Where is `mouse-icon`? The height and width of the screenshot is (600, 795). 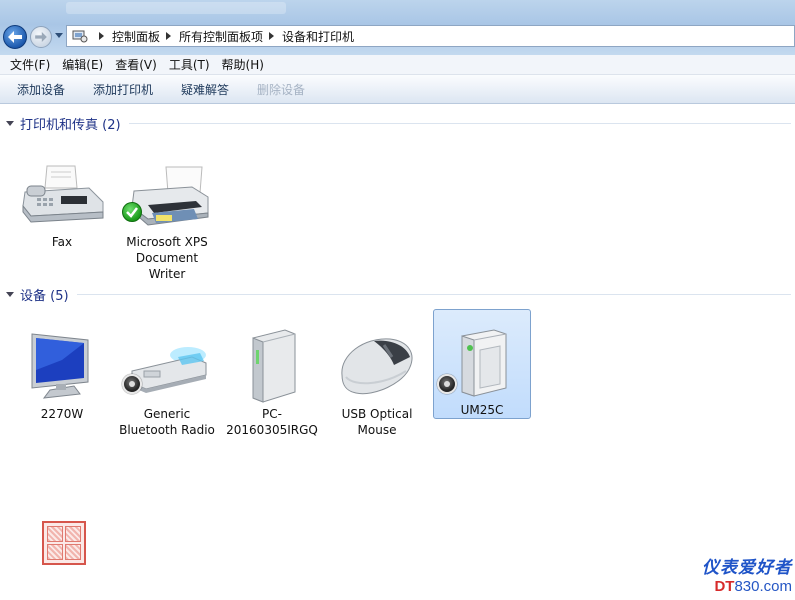 mouse-icon is located at coordinates (377, 366).